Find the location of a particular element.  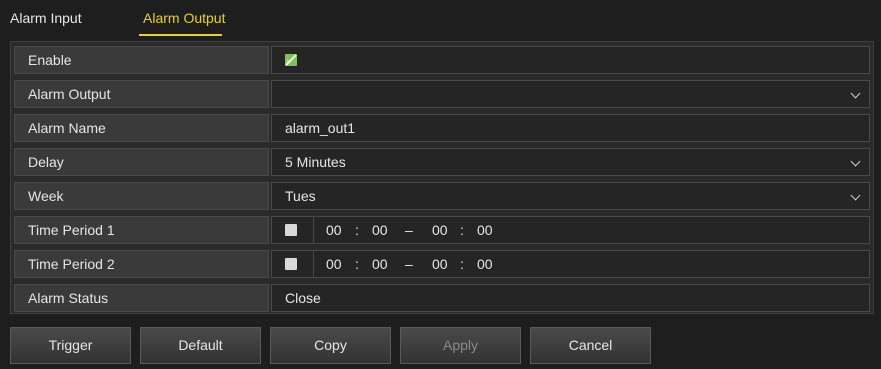

delay-select: 5 Minutes is located at coordinates (570, 162).